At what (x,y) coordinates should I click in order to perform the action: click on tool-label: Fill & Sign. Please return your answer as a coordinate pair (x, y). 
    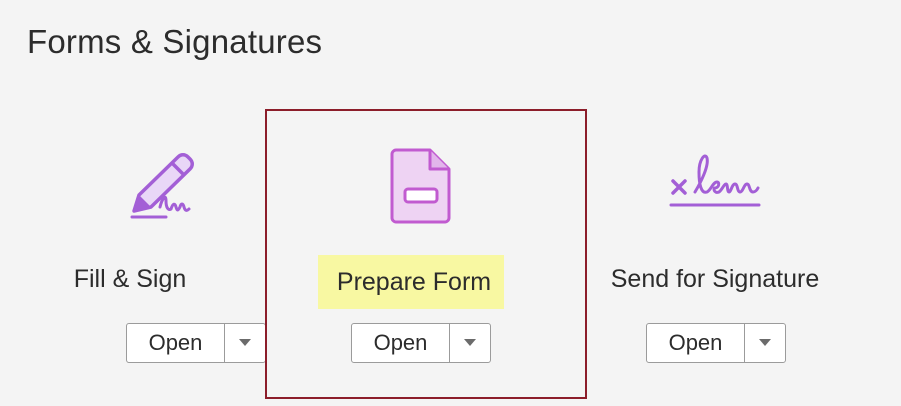
    Looking at the image, I should click on (130, 279).